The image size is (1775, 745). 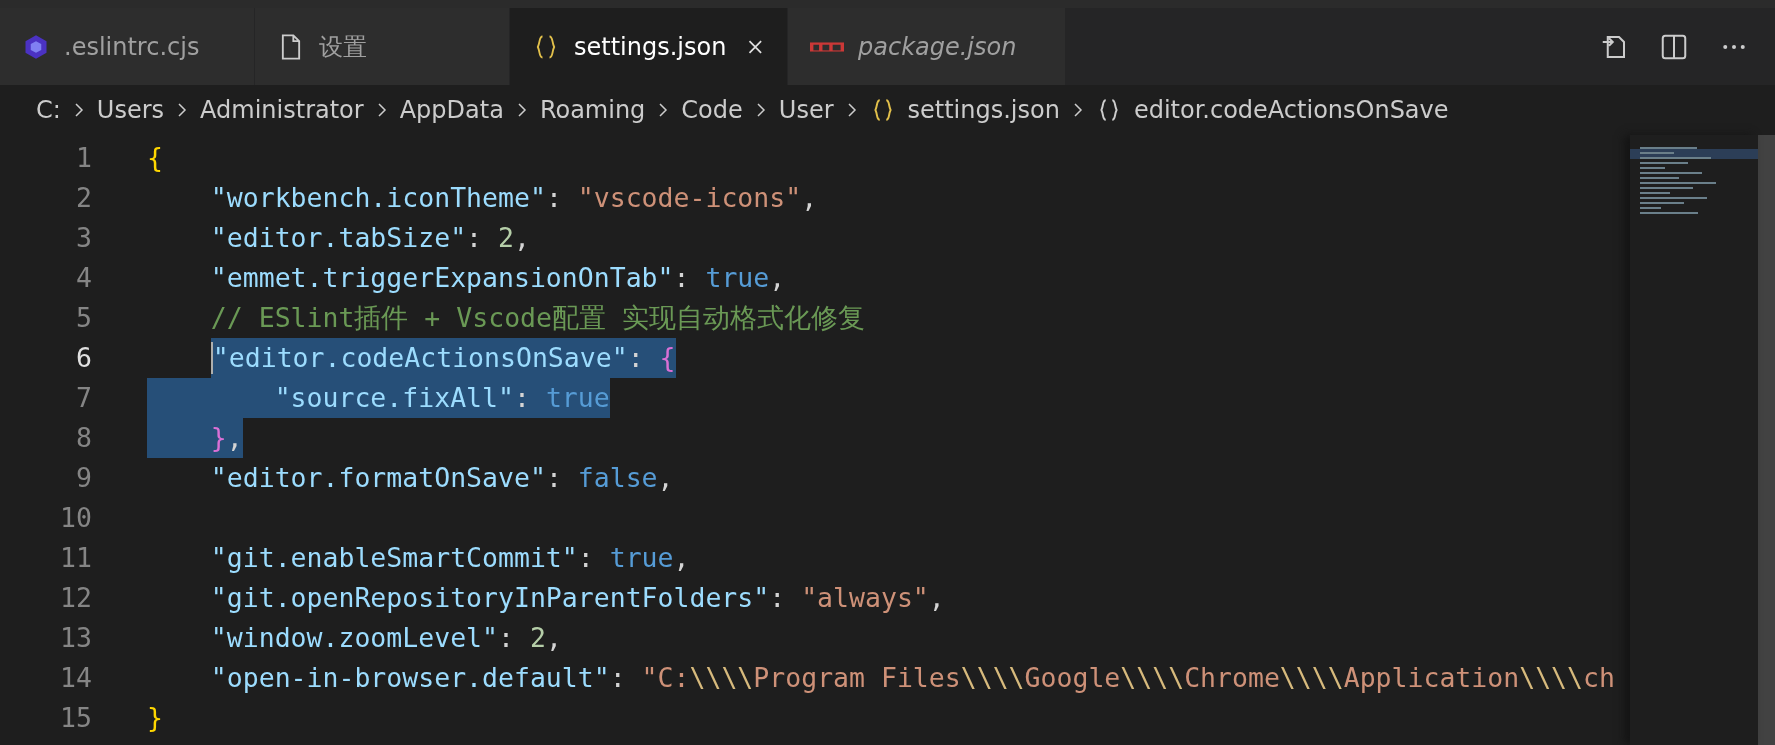 What do you see at coordinates (451, 110) in the screenshot?
I see `breadcrumb-item: AppData` at bounding box center [451, 110].